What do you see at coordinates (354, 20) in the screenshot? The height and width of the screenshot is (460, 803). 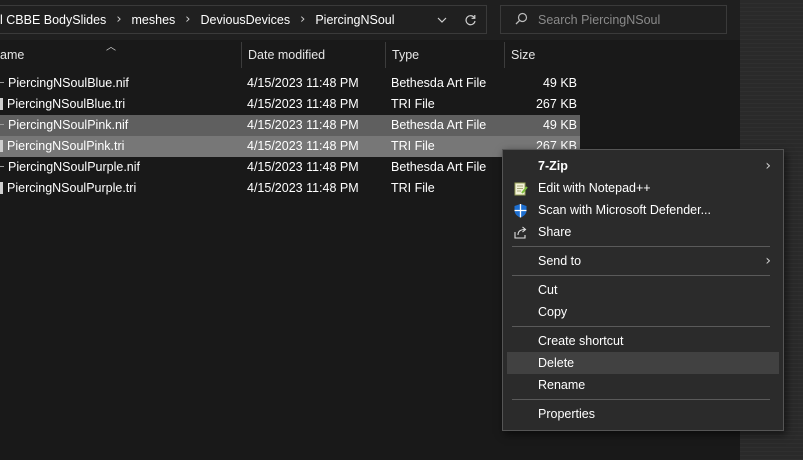 I see `breadcrumb-item: PiercingNSoul` at bounding box center [354, 20].